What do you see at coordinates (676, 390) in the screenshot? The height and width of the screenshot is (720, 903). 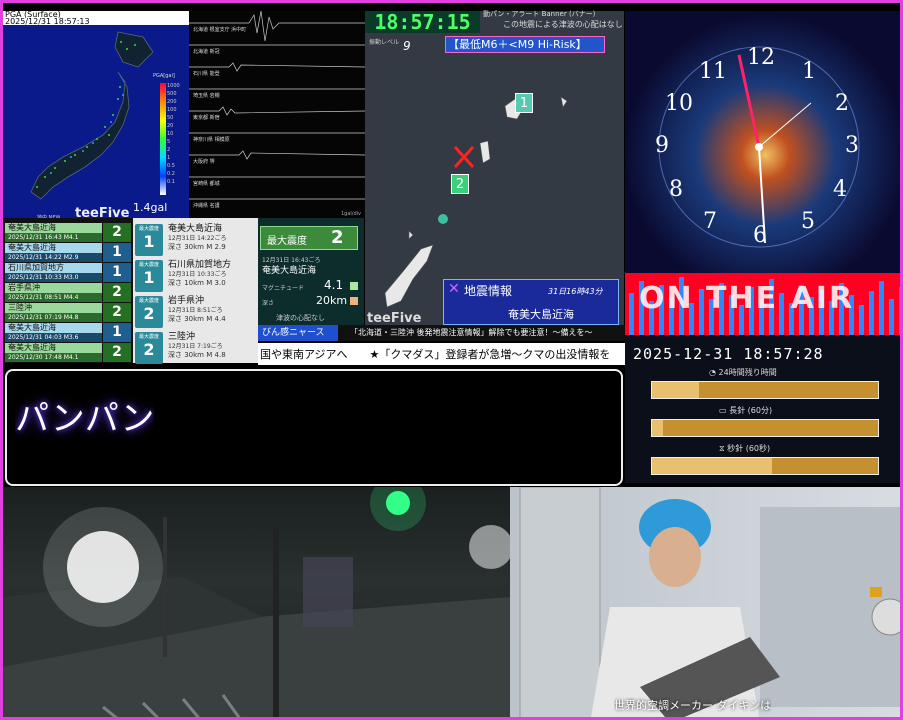 I see `gauge-fill` at bounding box center [676, 390].